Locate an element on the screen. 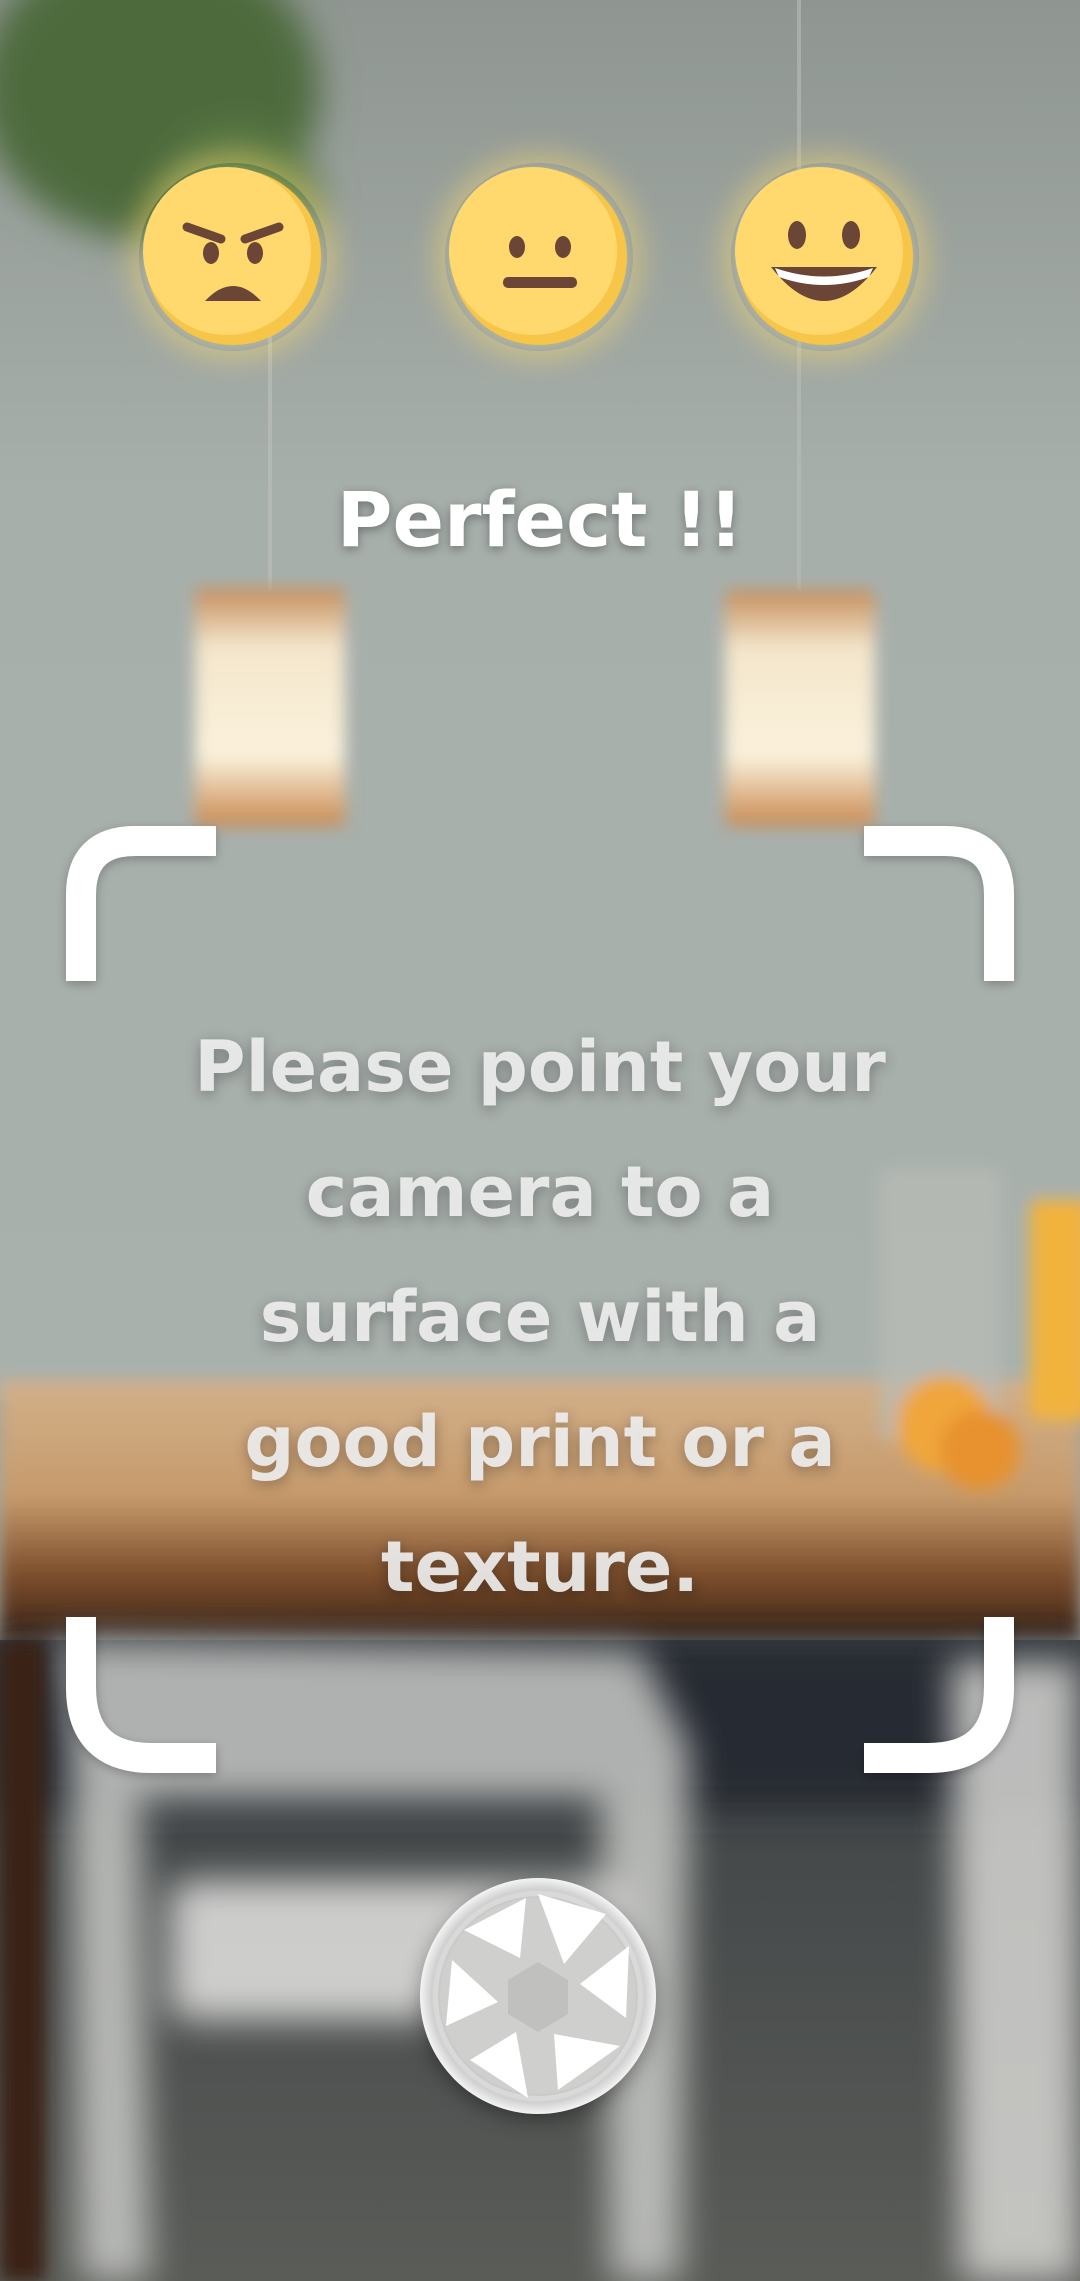  frame-corner-top-left is located at coordinates (141, 903).